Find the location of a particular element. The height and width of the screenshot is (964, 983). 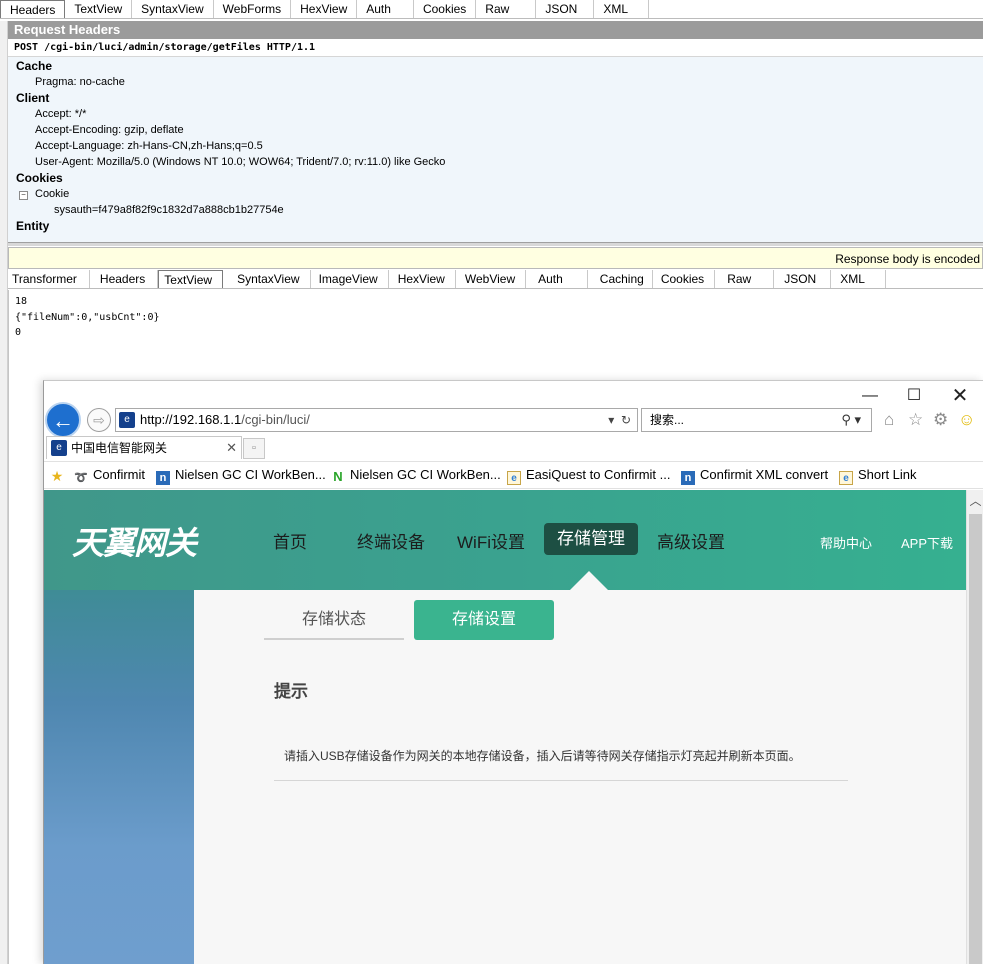

address-bar: e http://192.168.1.1/cgi-bin/luci/ ▾ ↻ is located at coordinates (376, 420).